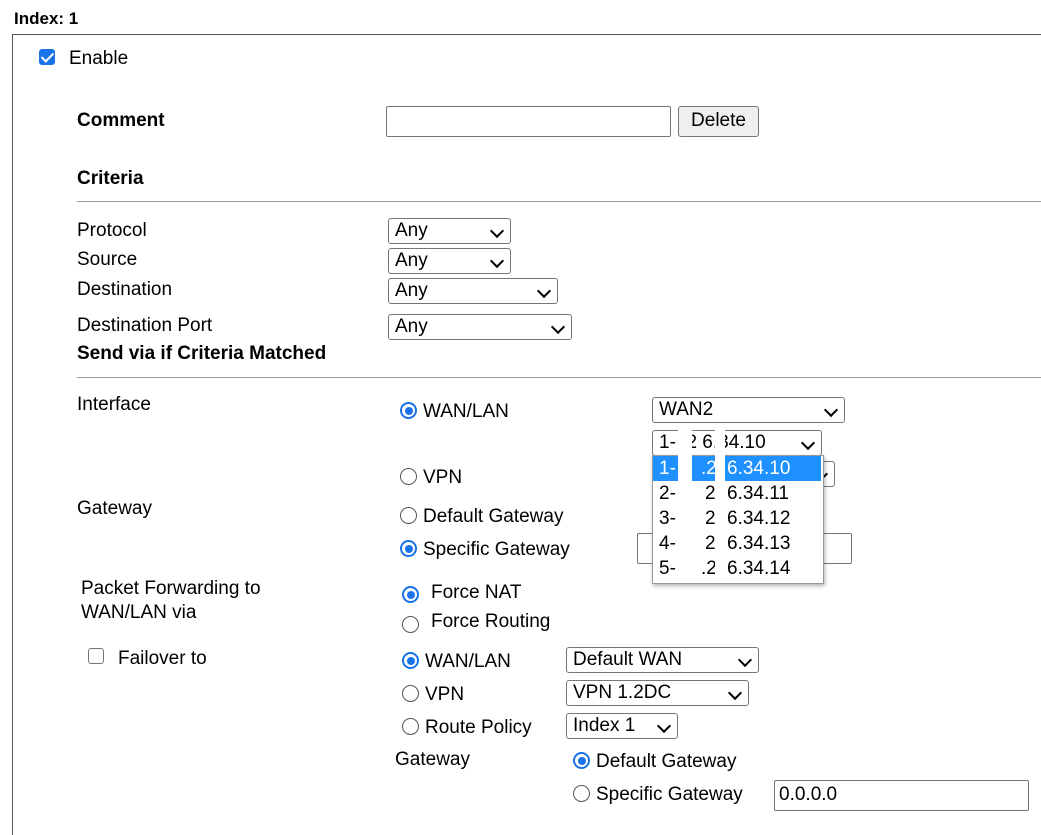  Describe the element at coordinates (718, 121) in the screenshot. I see `delete-button: Delete` at that location.